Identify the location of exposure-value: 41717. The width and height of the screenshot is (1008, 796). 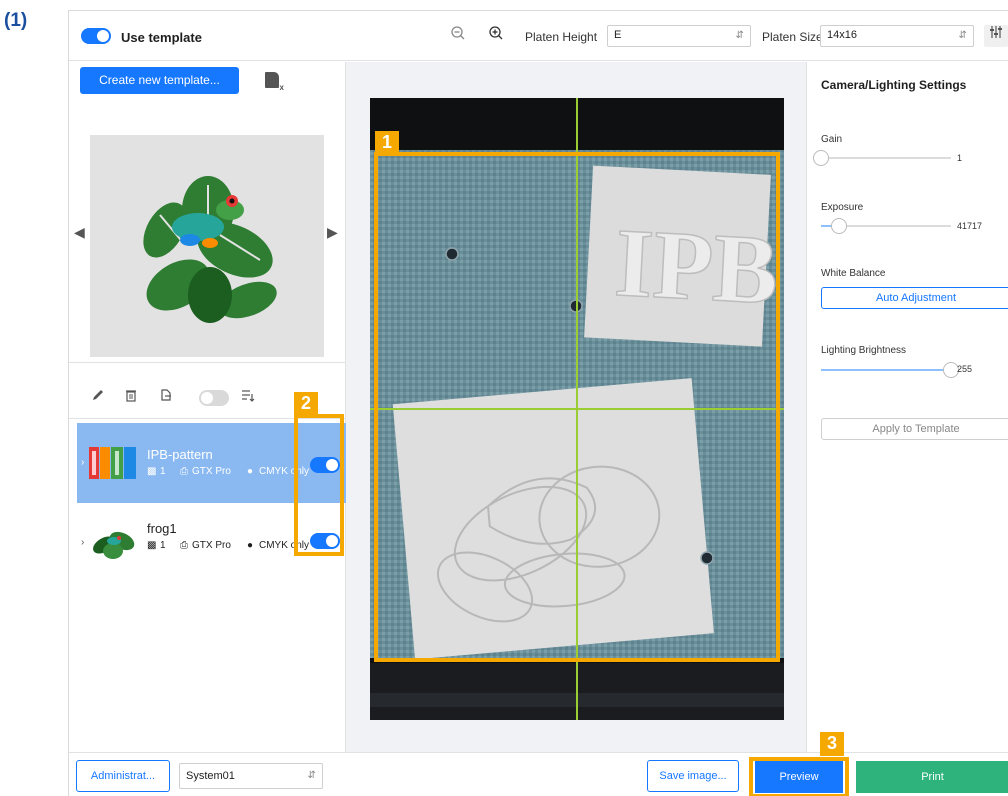
(970, 226).